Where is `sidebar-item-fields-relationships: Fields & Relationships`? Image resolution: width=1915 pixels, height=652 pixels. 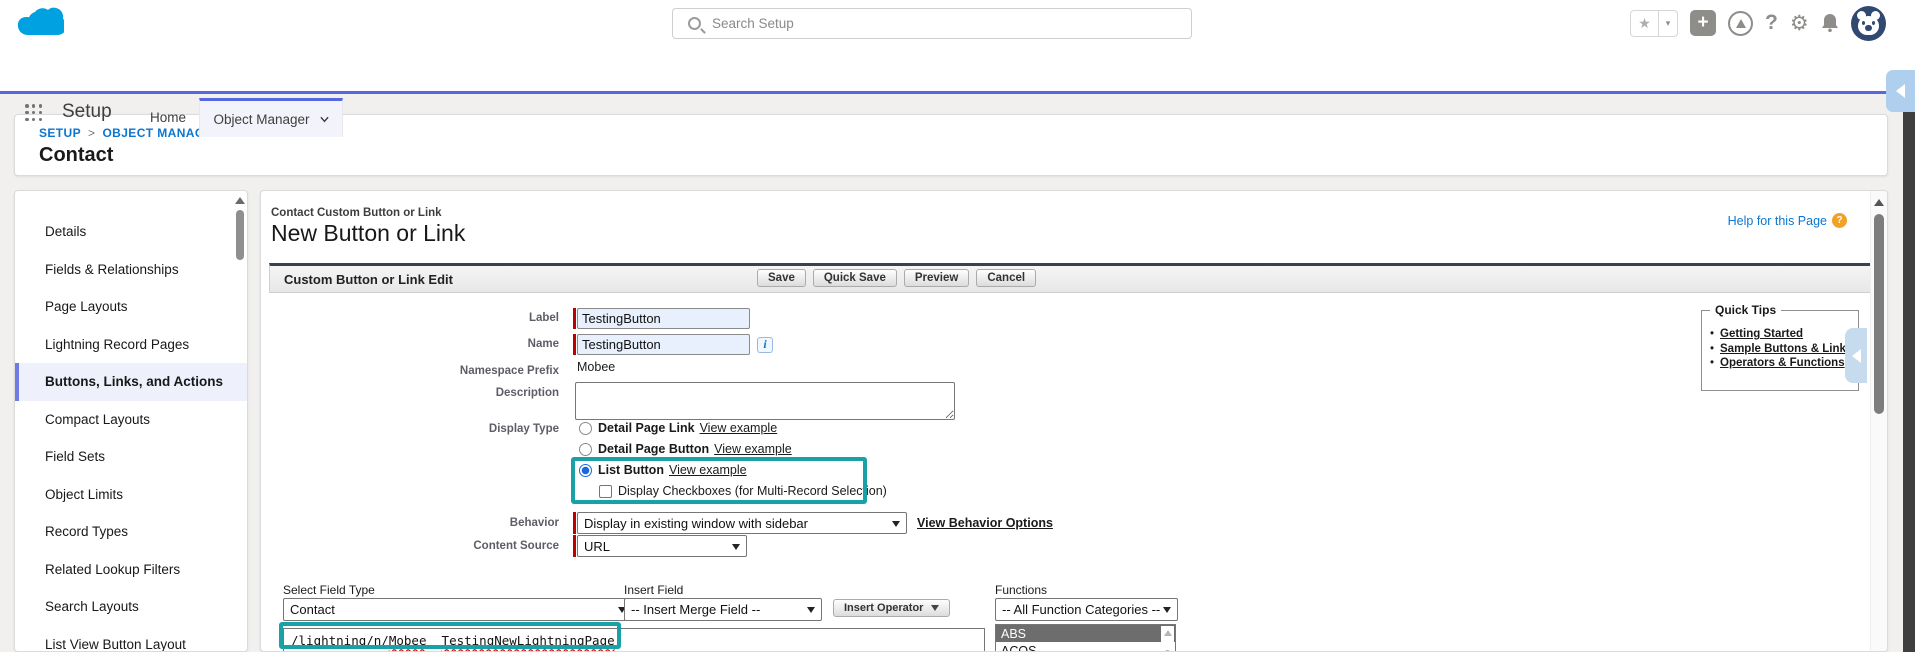 sidebar-item-fields-relationships: Fields & Relationships is located at coordinates (131, 270).